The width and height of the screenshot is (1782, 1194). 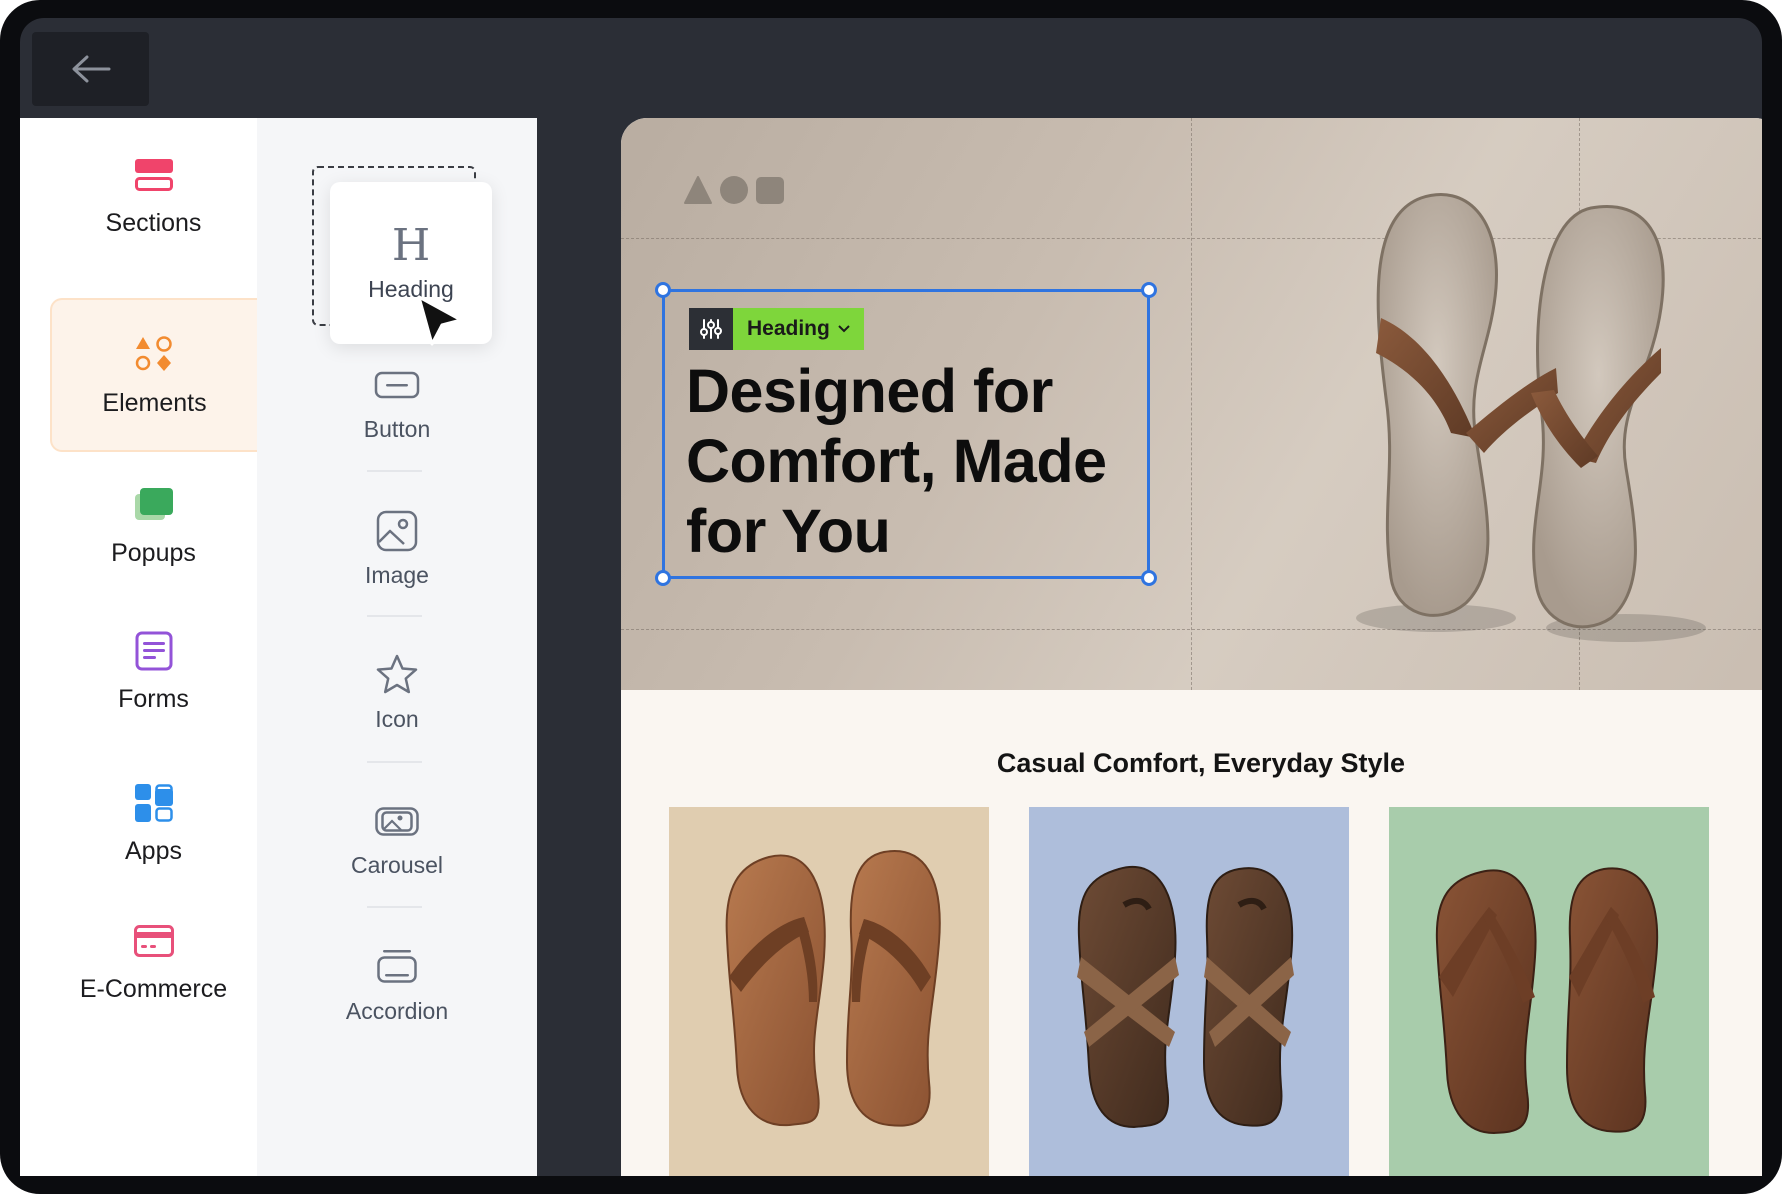 What do you see at coordinates (734, 190) in the screenshot?
I see `brand-logo` at bounding box center [734, 190].